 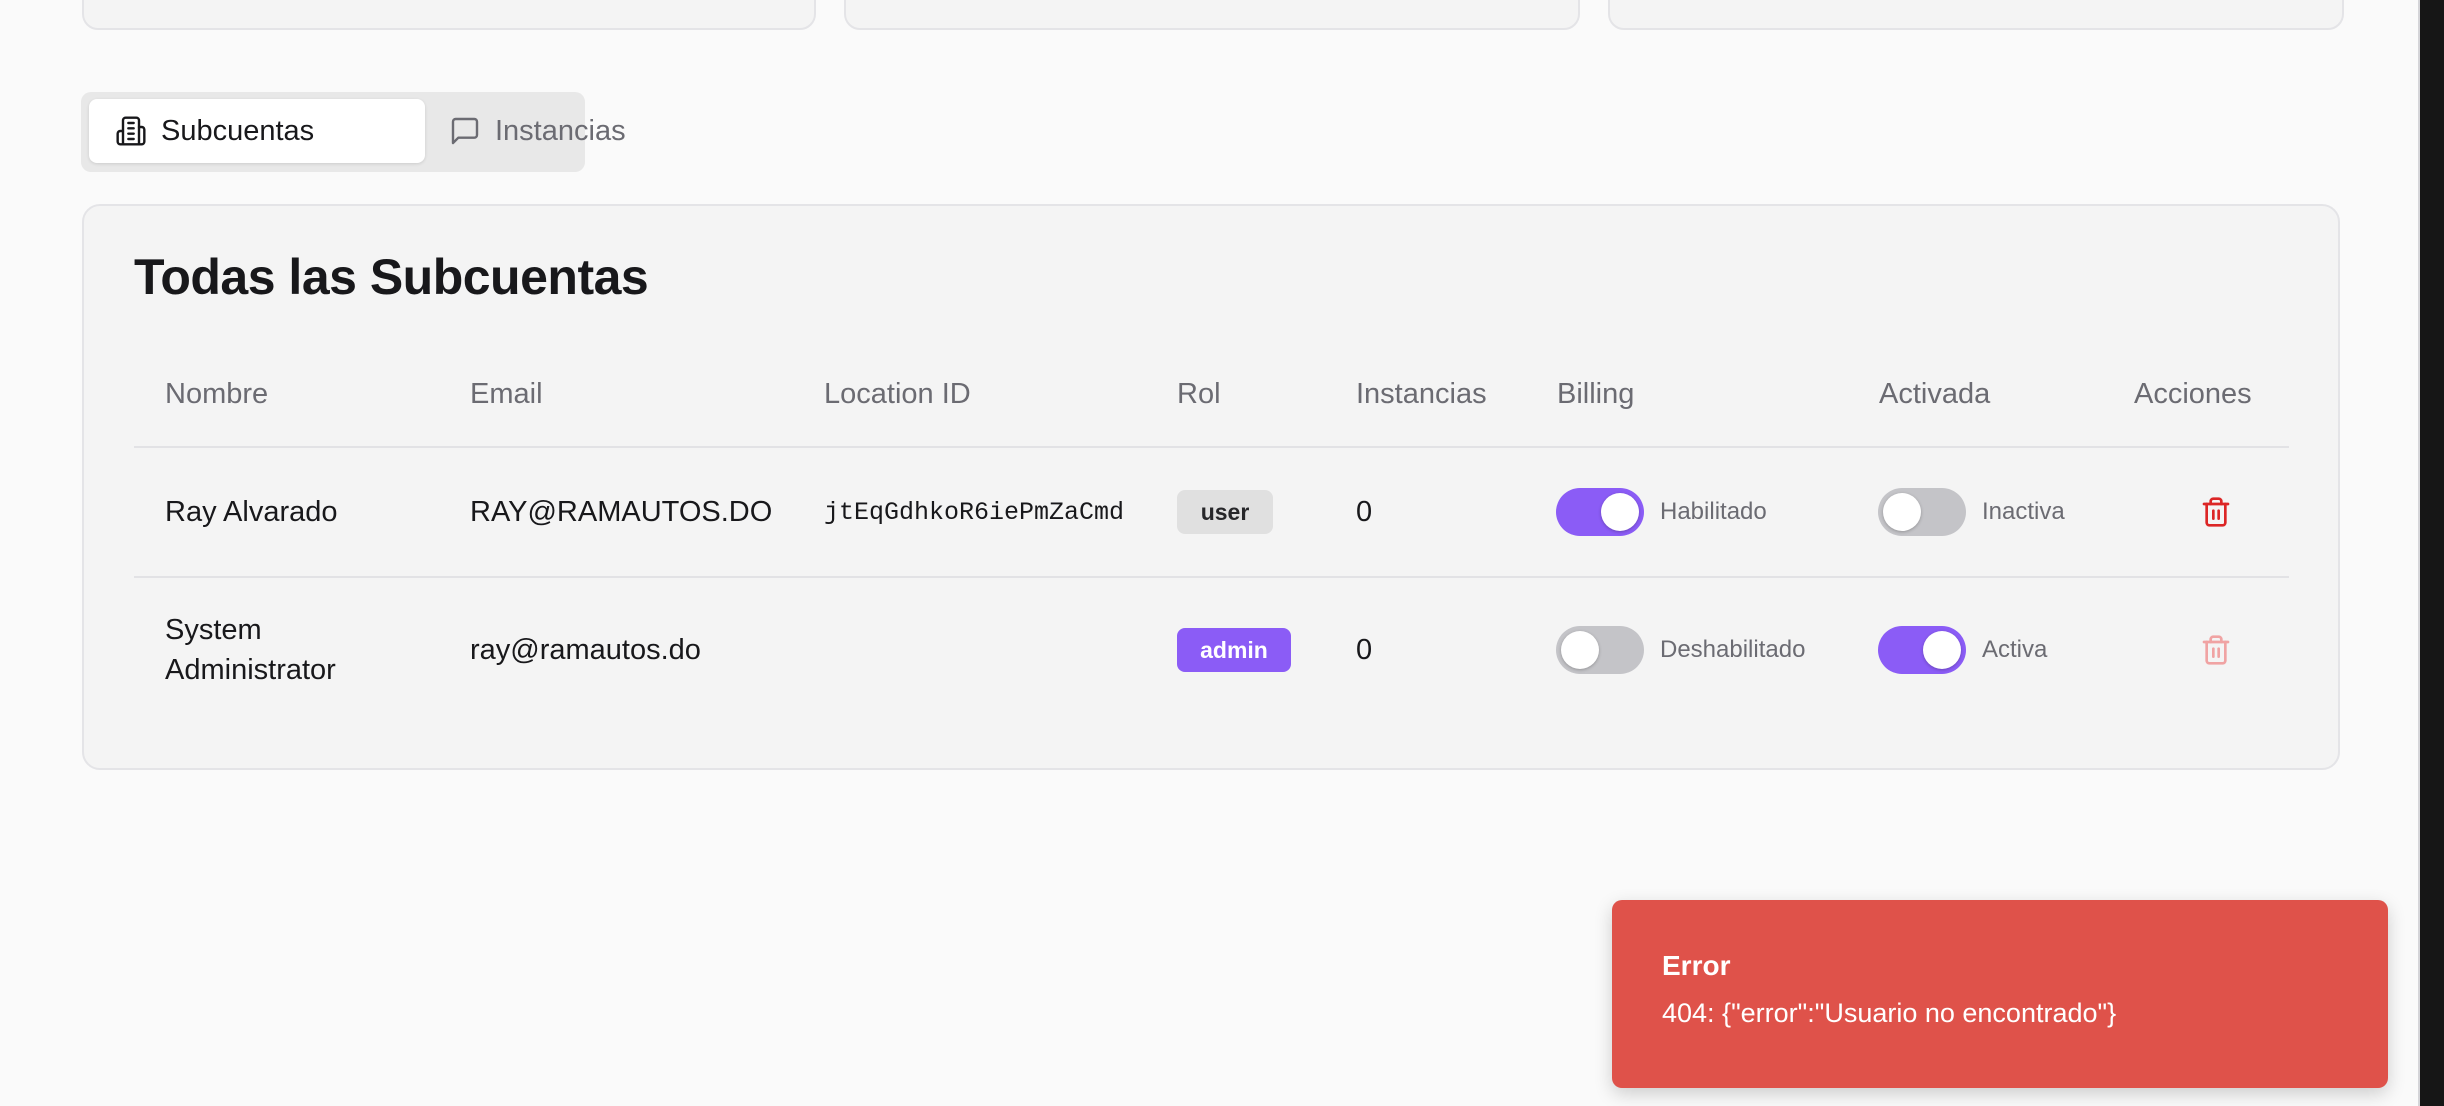 I want to click on name-cell: System, so click(x=213, y=630).